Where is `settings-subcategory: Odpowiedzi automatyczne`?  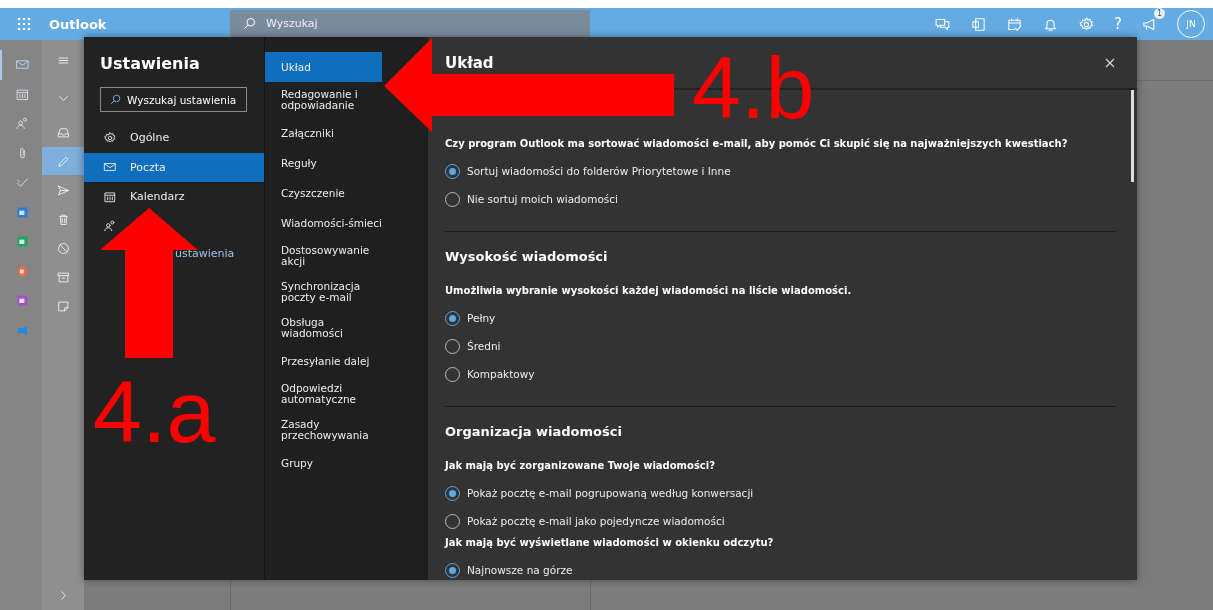 settings-subcategory: Odpowiedzi automatyczne is located at coordinates (323, 394).